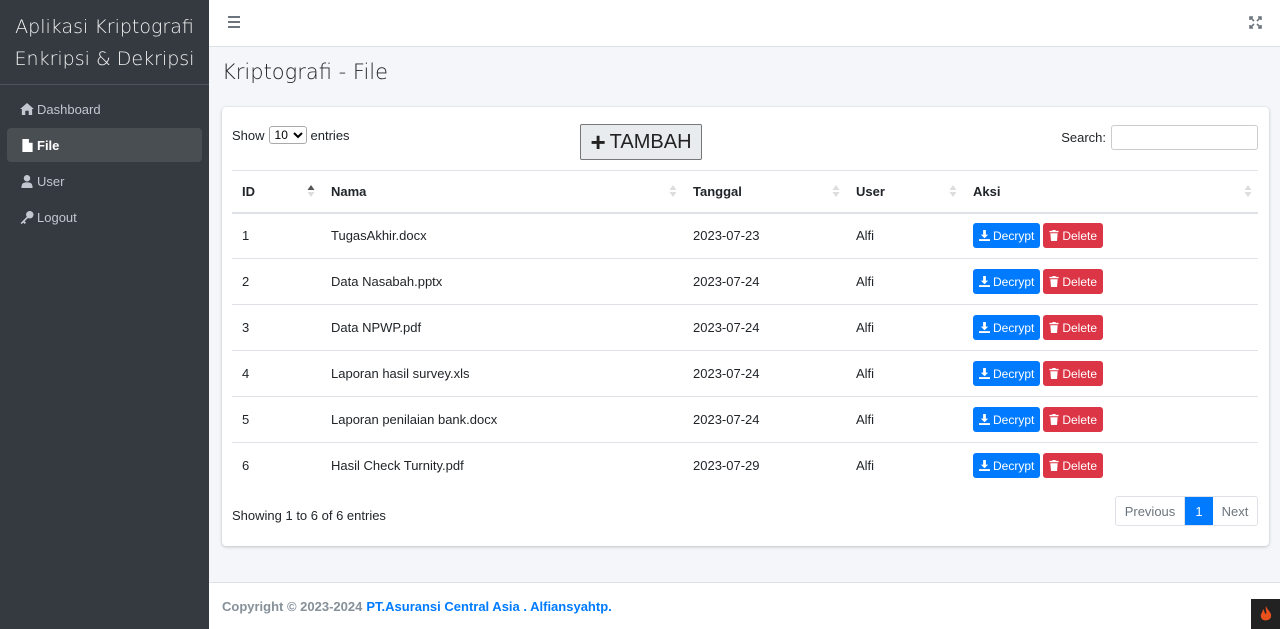 Image resolution: width=1280 pixels, height=629 pixels. What do you see at coordinates (104, 181) in the screenshot?
I see `sidebar-item-user: User` at bounding box center [104, 181].